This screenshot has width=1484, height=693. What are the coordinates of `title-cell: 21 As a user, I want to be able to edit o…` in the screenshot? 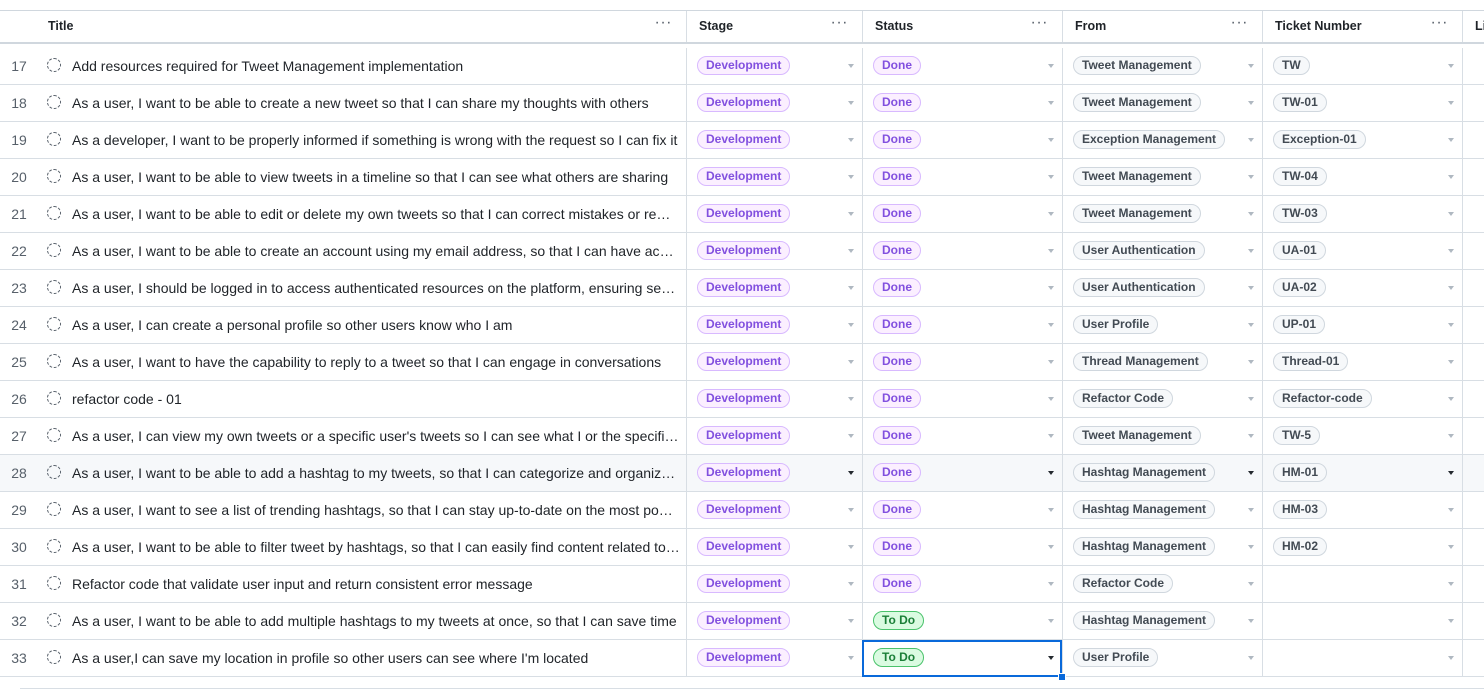 It's located at (343, 214).